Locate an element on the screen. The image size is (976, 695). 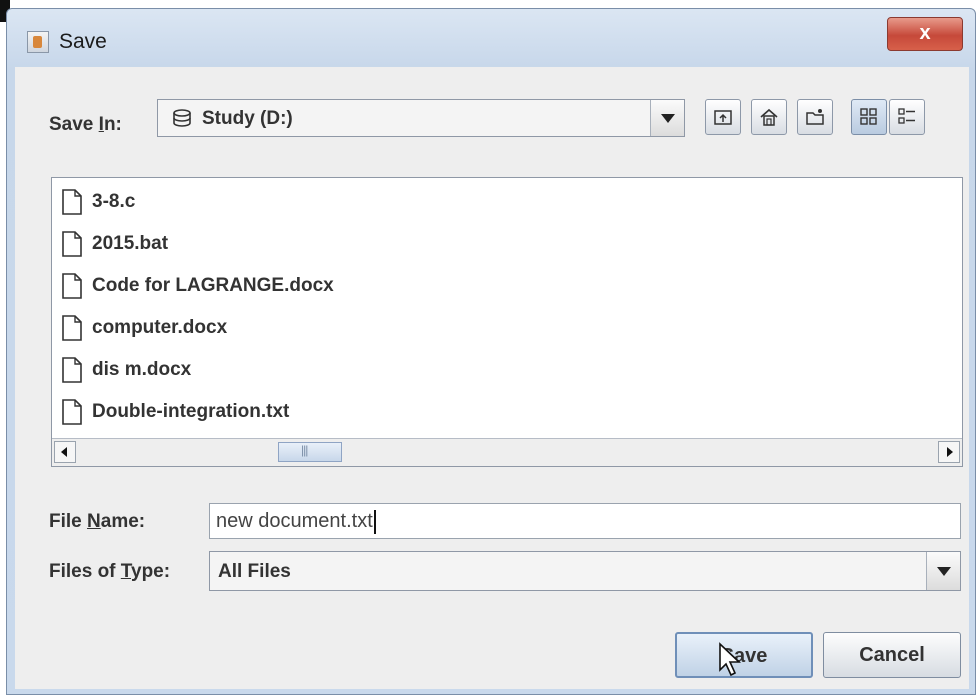
file-name-value: new document.txt is located at coordinates (294, 521).